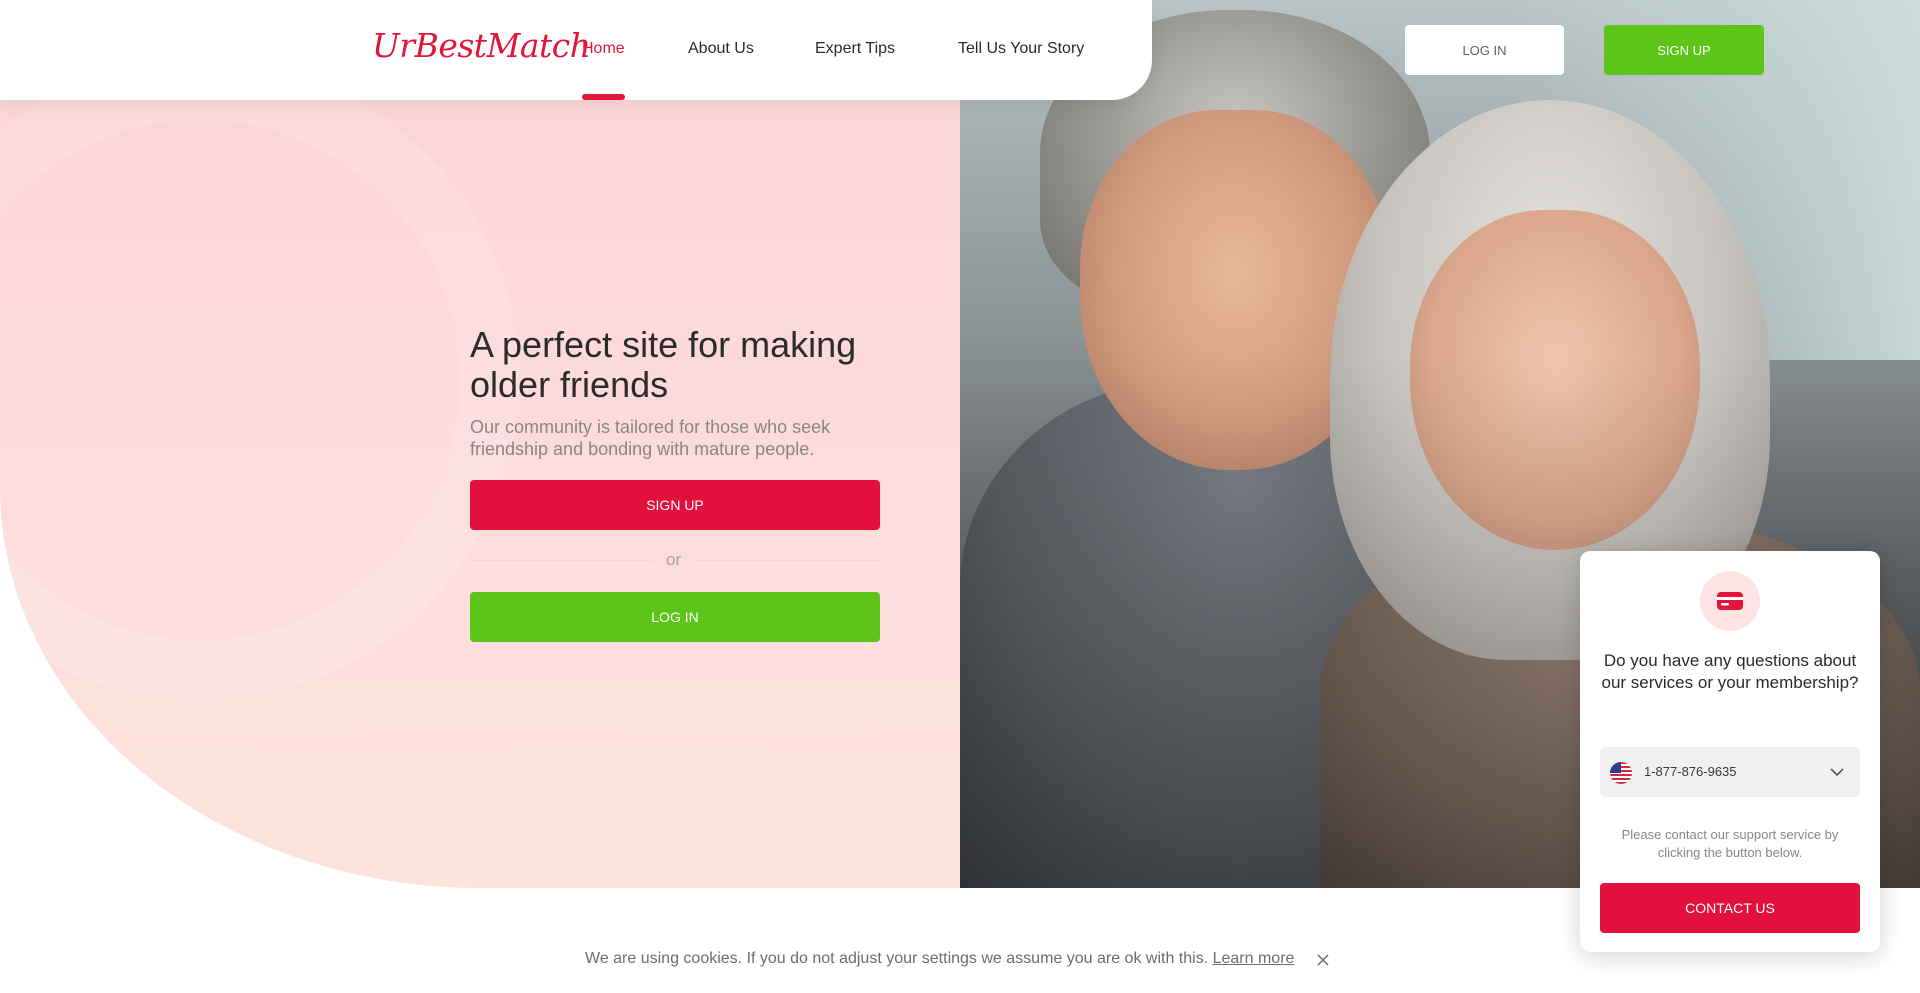 Image resolution: width=1920 pixels, height=993 pixels. What do you see at coordinates (788, 560) in the screenshot?
I see `divider-right` at bounding box center [788, 560].